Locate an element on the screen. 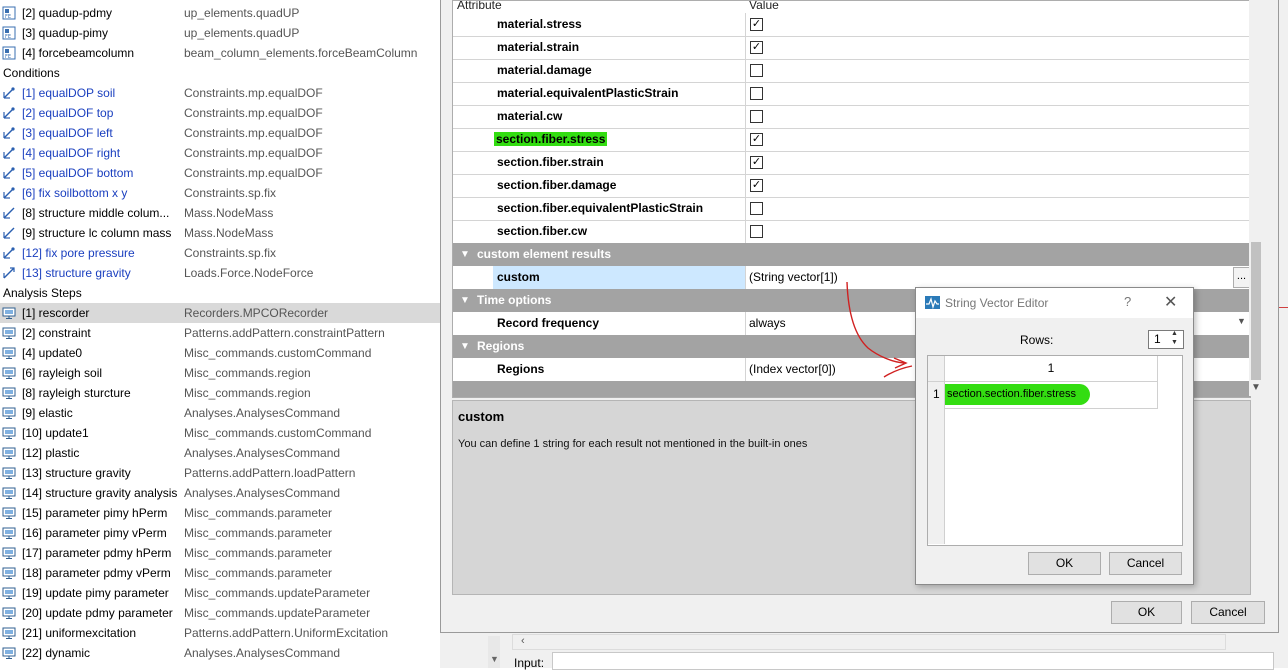 The height and width of the screenshot is (670, 1288). cell-value: section.section.fiber.stress is located at coordinates (1018, 394).